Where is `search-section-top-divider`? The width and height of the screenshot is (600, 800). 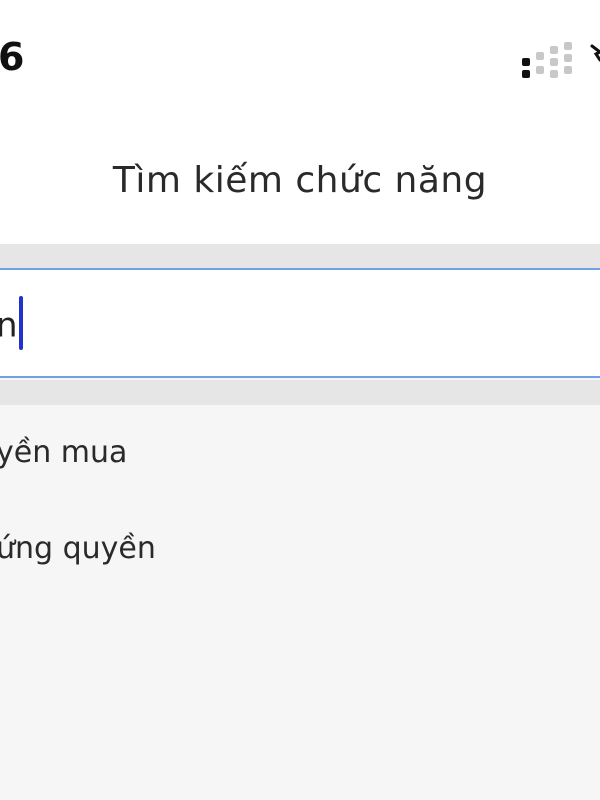 search-section-top-divider is located at coordinates (300, 256).